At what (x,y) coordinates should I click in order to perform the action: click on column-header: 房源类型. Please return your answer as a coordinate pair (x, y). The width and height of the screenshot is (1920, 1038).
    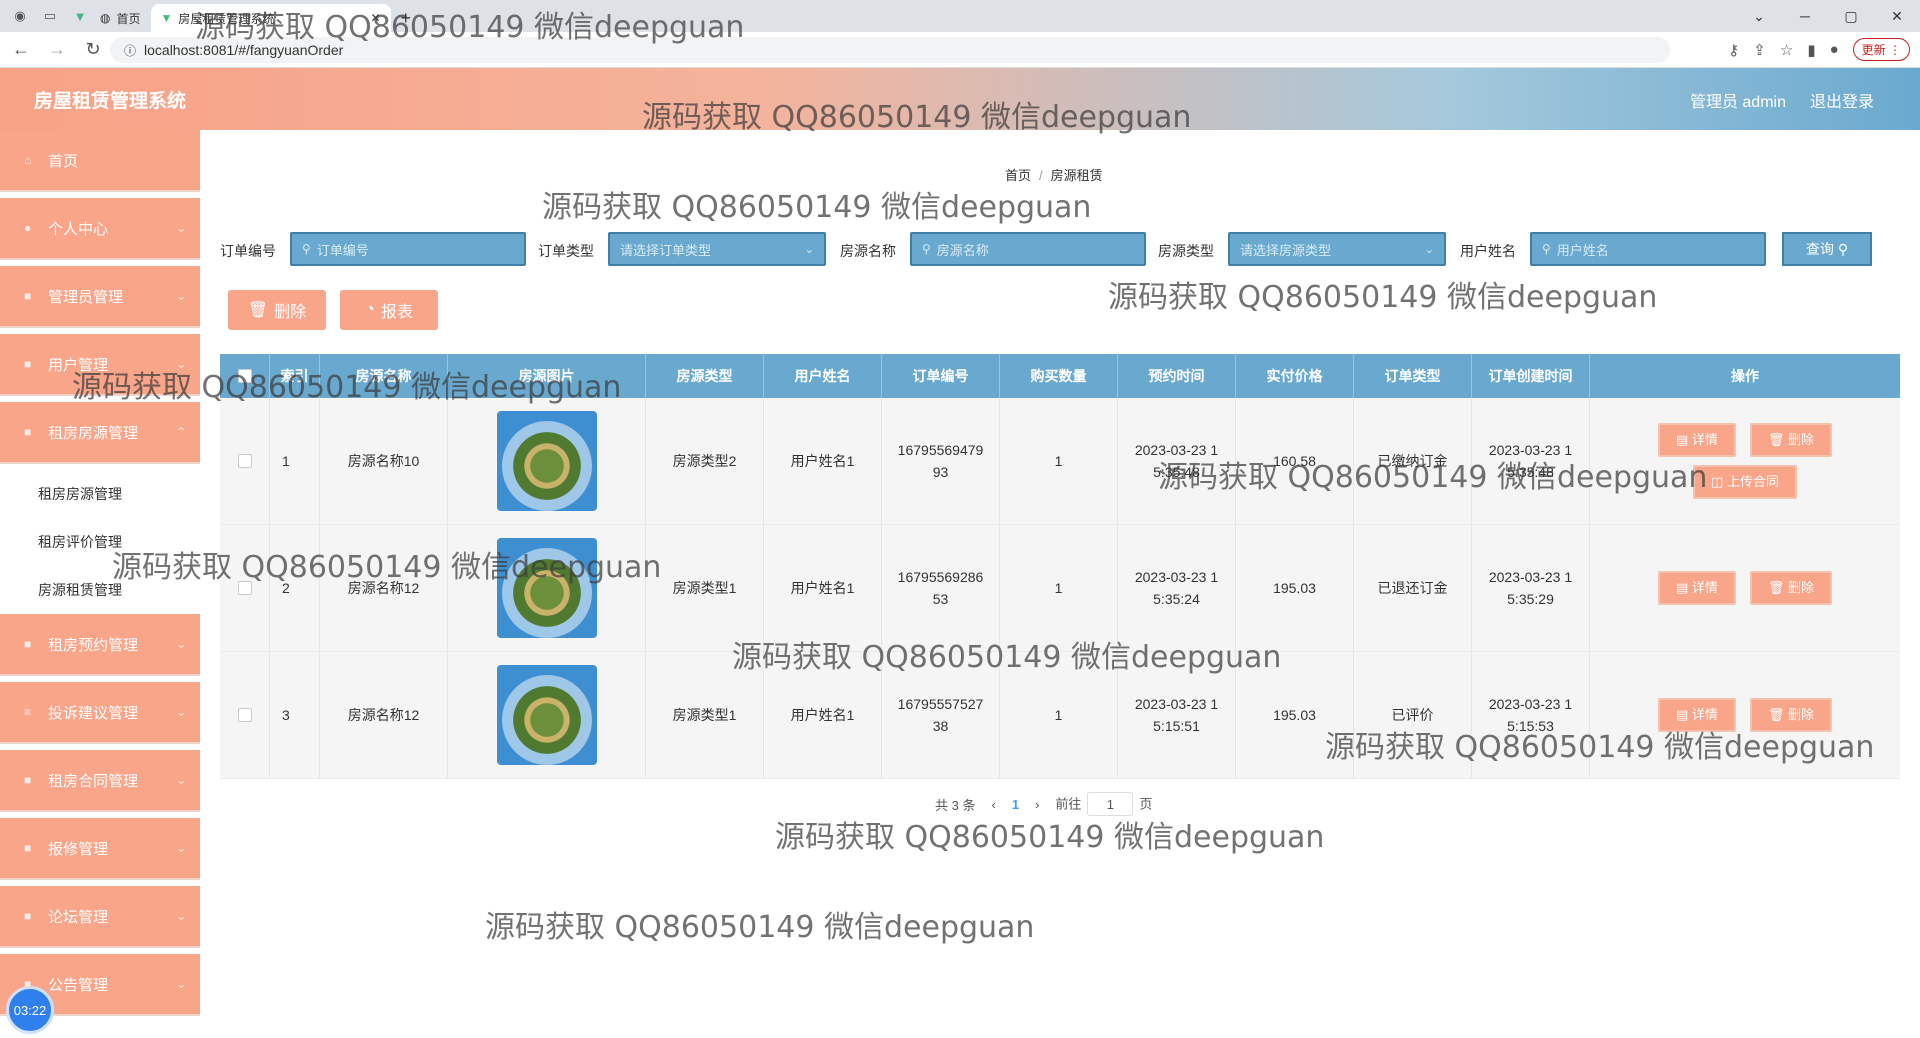
    Looking at the image, I should click on (705, 376).